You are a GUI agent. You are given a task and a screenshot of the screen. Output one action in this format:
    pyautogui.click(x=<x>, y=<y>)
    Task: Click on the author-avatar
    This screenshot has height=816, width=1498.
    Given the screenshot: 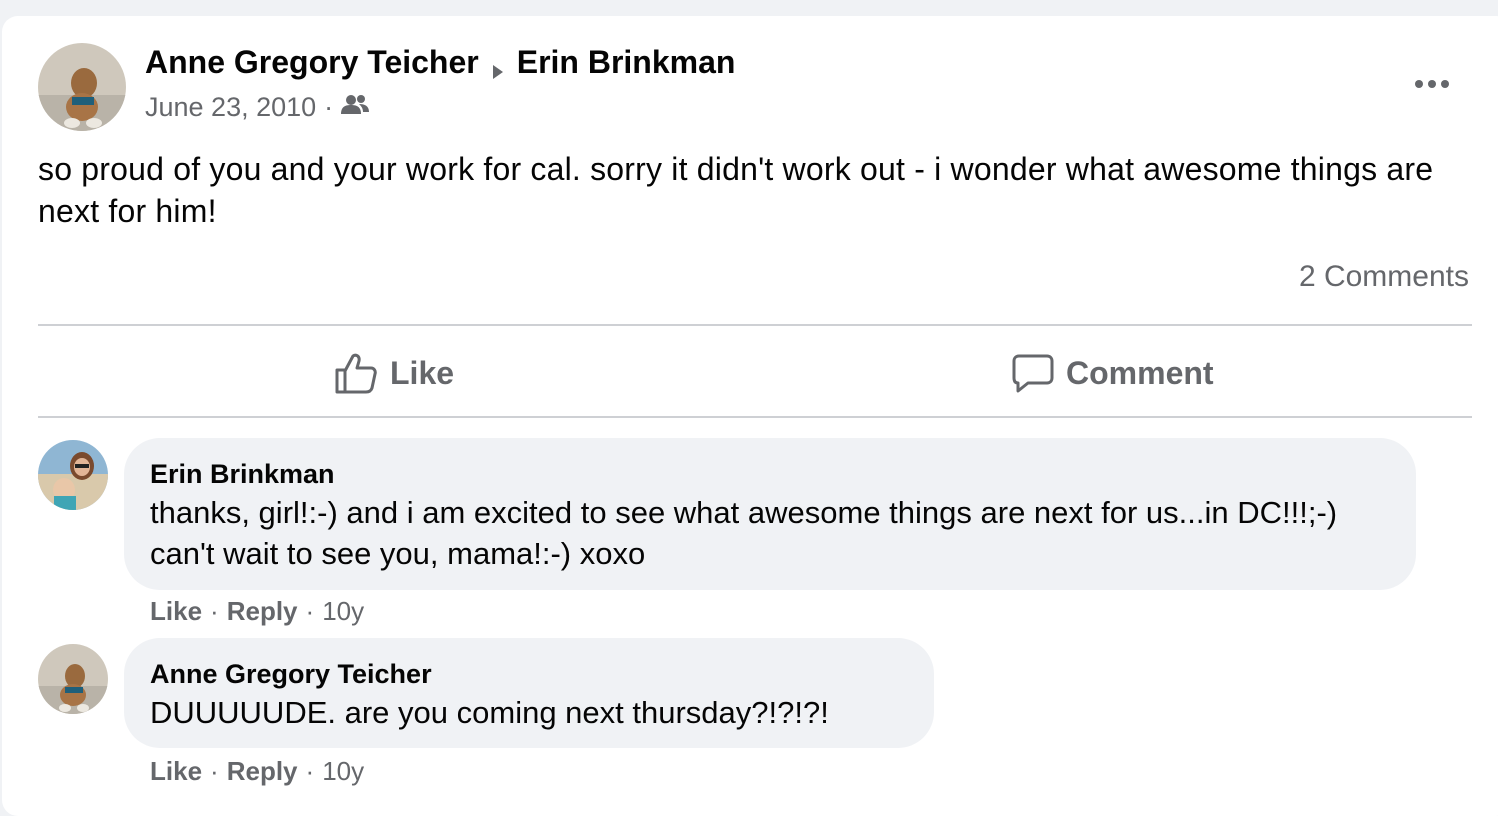 What is the action you would take?
    pyautogui.click(x=82, y=87)
    